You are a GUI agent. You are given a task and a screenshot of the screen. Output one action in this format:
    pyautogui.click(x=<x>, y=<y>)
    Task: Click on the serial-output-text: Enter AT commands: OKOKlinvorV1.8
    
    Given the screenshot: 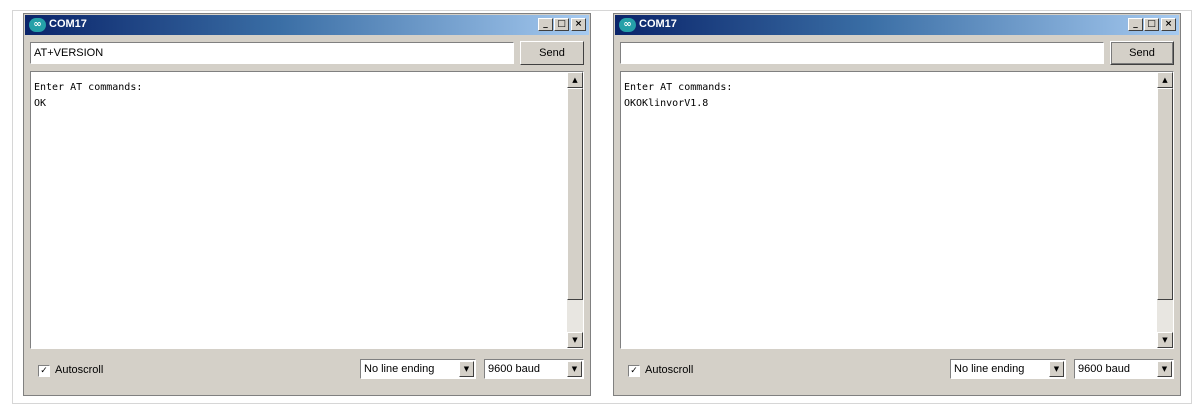 What is the action you would take?
    pyautogui.click(x=678, y=95)
    